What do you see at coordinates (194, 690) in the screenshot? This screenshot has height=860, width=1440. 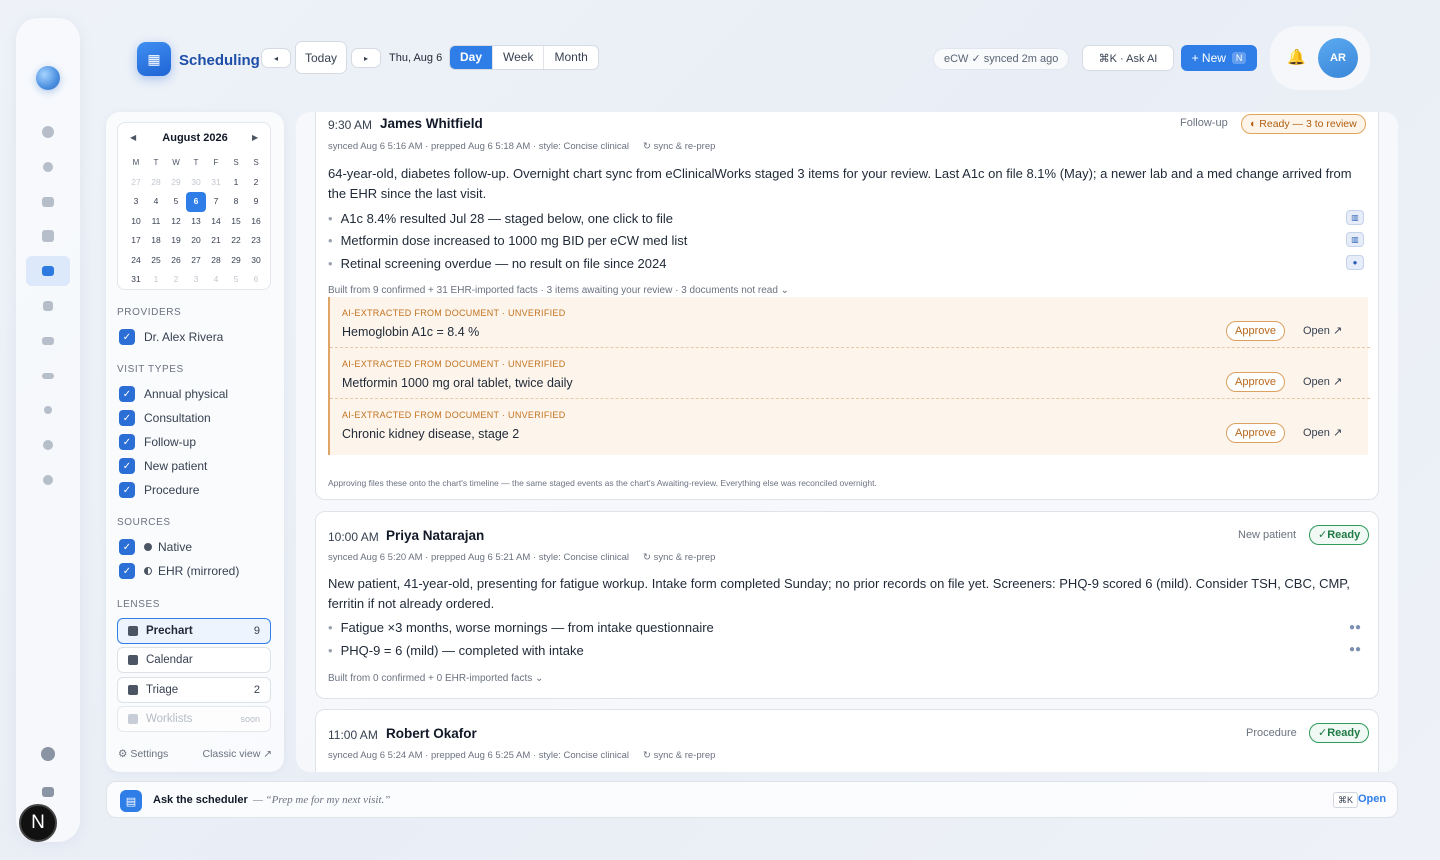 I see `lens-triage: Triage 2` at bounding box center [194, 690].